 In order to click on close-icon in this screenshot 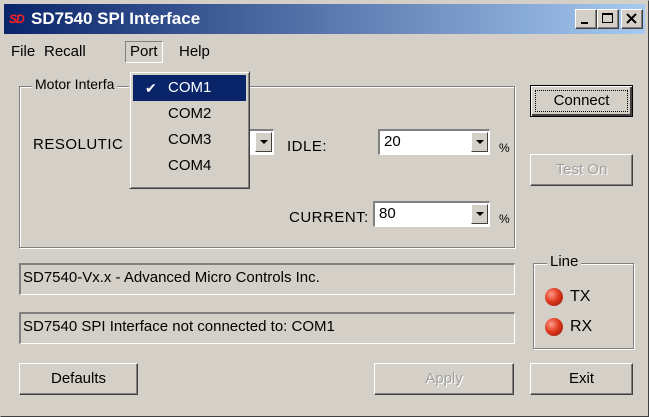, I will do `click(631, 18)`.